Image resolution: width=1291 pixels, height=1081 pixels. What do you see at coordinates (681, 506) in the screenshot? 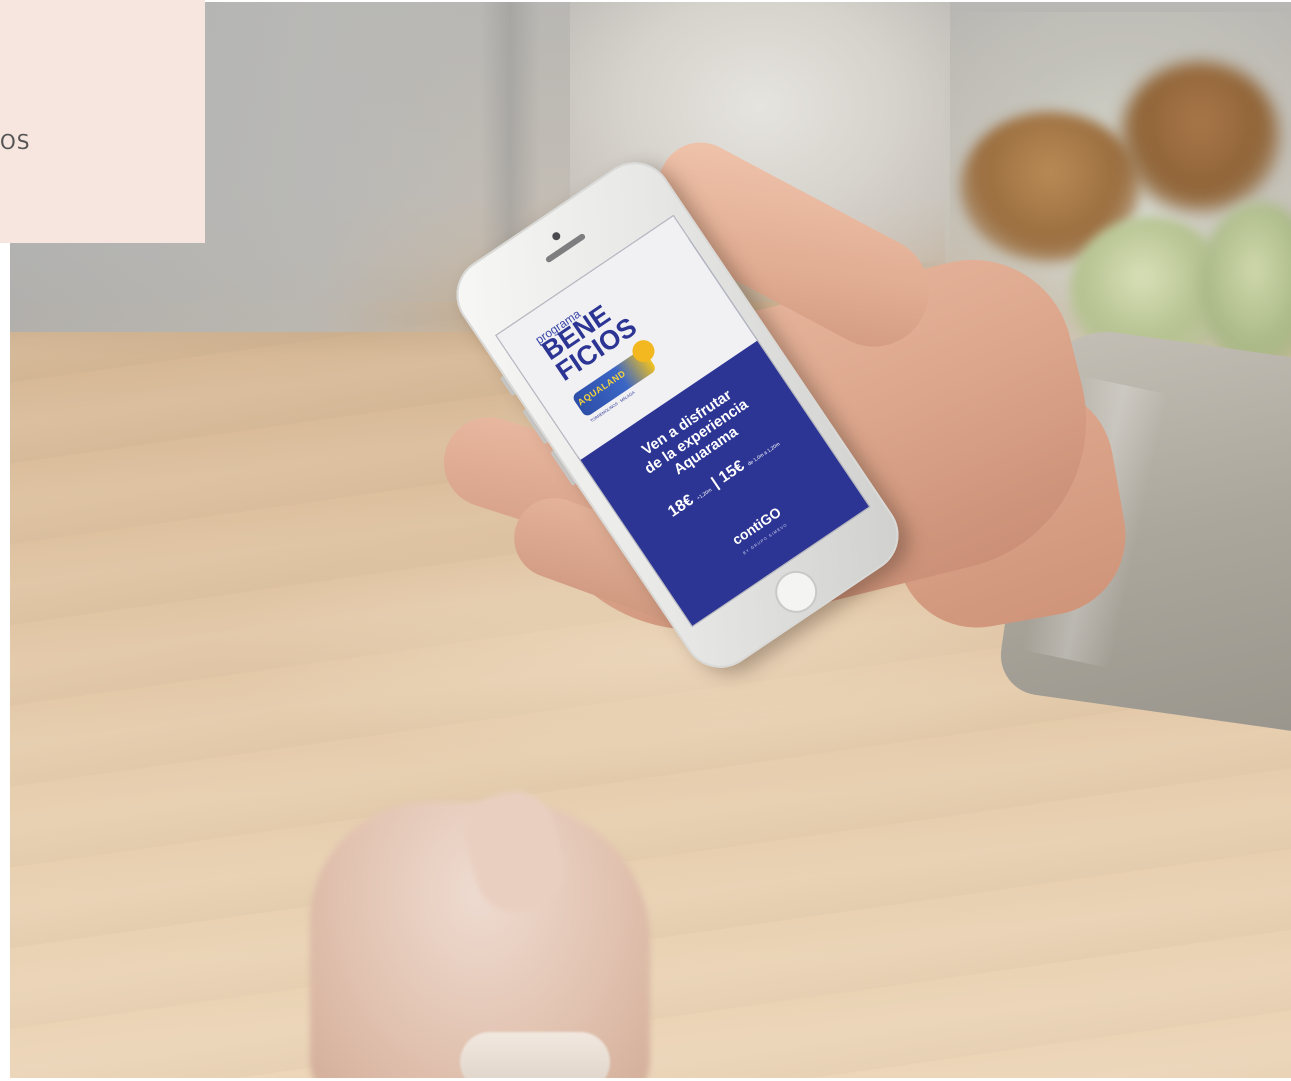
I see `price-adult: 18€` at bounding box center [681, 506].